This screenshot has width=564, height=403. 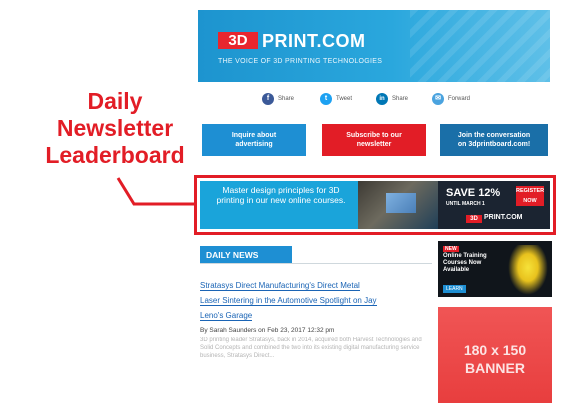 What do you see at coordinates (314, 41) in the screenshot?
I see `logo-text: PRINT.COM` at bounding box center [314, 41].